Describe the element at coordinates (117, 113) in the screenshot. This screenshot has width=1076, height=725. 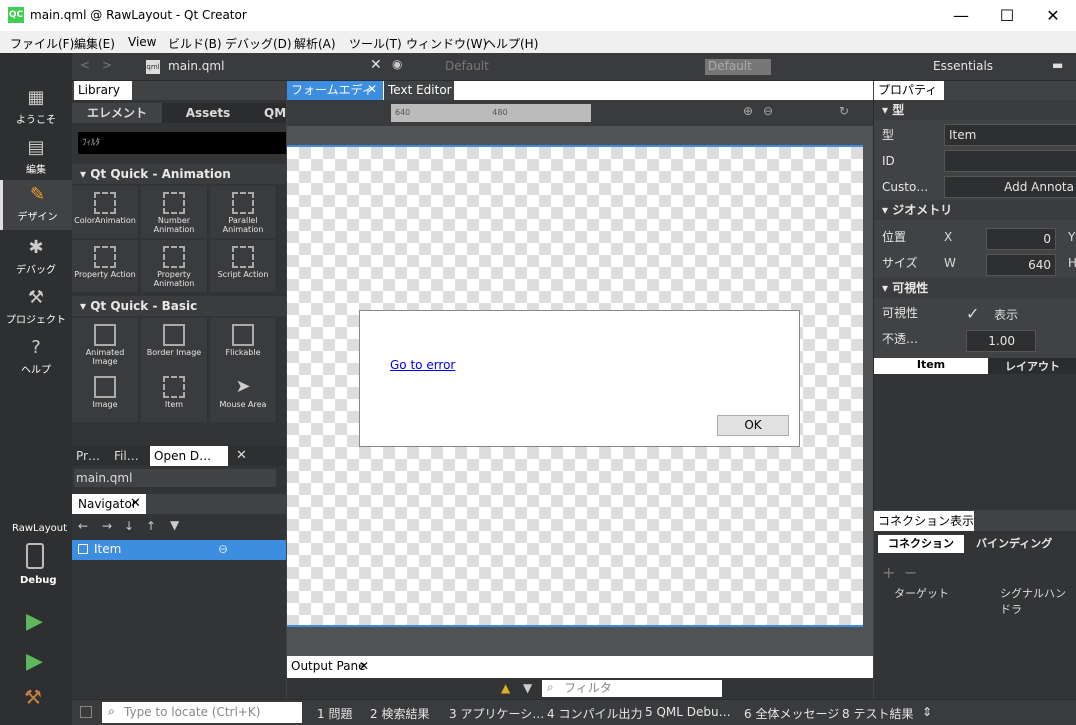
I see `tab-elements: エレメント` at that location.